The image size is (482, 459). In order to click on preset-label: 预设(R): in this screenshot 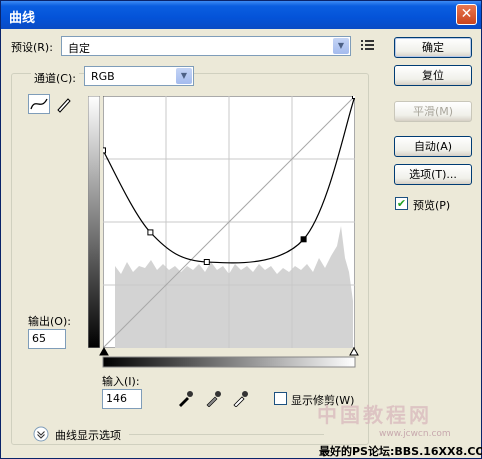, I will do `click(32, 47)`.